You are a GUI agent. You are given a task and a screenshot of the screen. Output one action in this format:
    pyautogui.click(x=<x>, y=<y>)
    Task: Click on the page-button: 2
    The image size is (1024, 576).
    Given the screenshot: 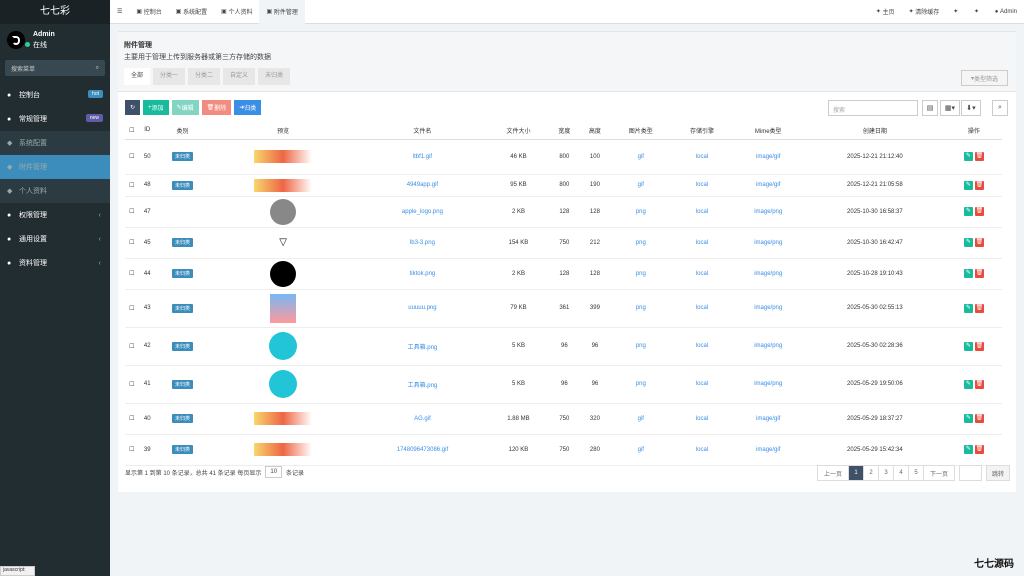 What is the action you would take?
    pyautogui.click(x=871, y=473)
    